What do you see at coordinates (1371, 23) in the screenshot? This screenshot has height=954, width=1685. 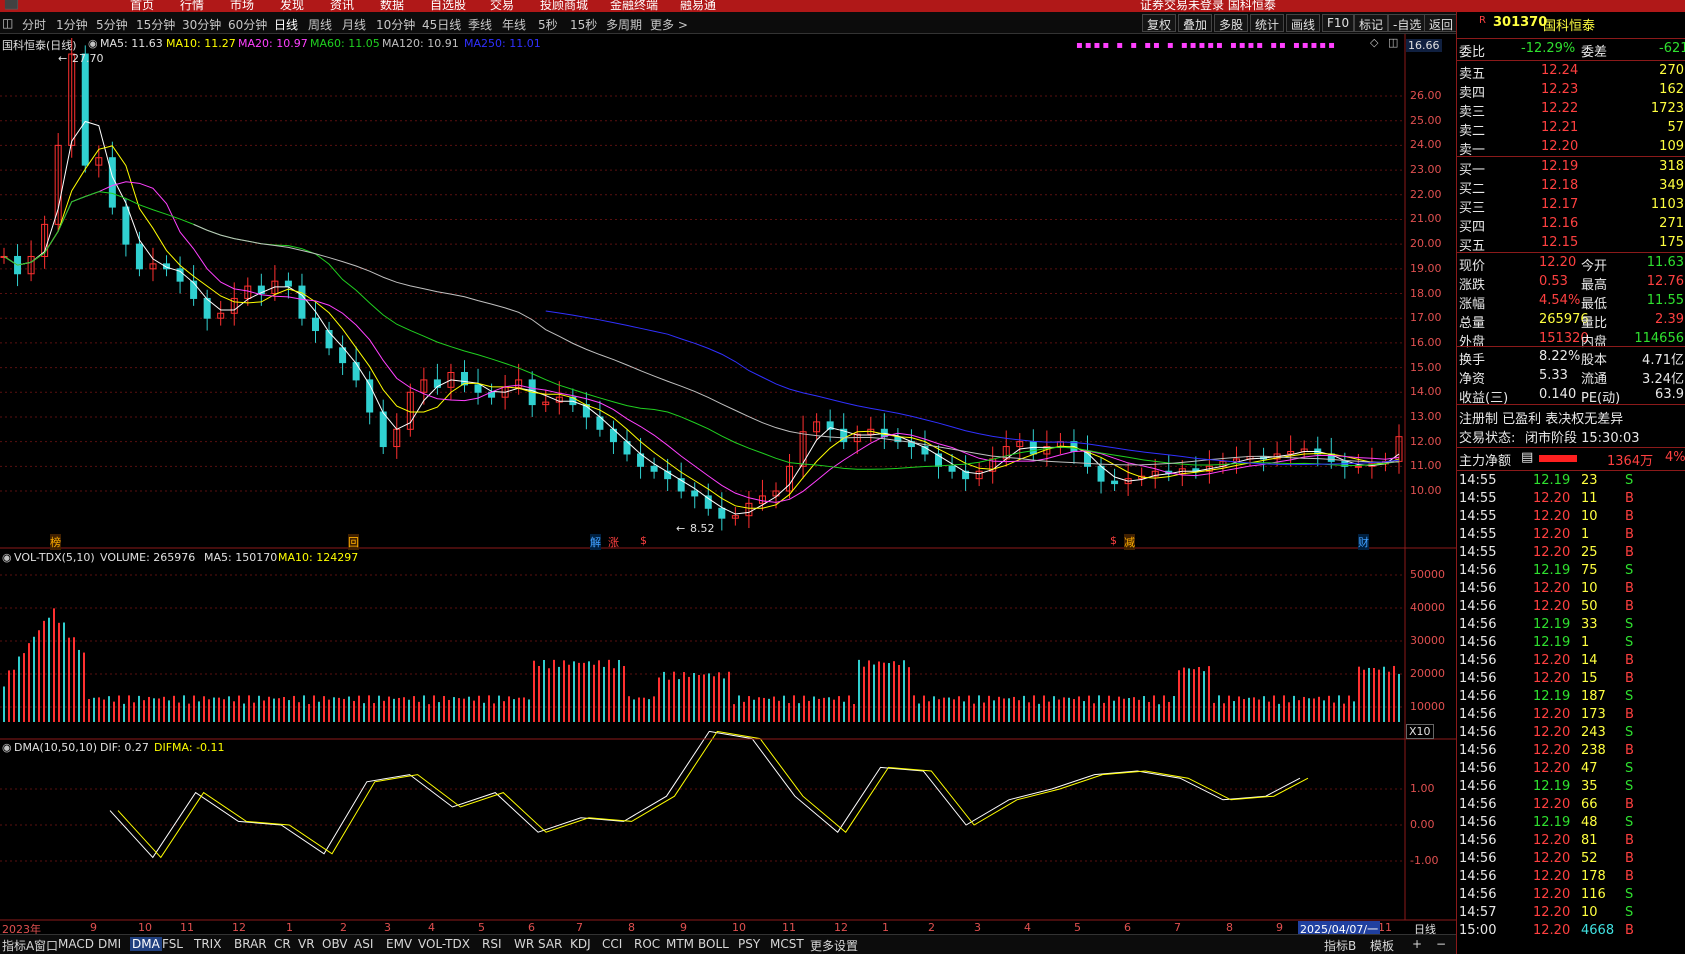 I see `tool-button: 标记` at bounding box center [1371, 23].